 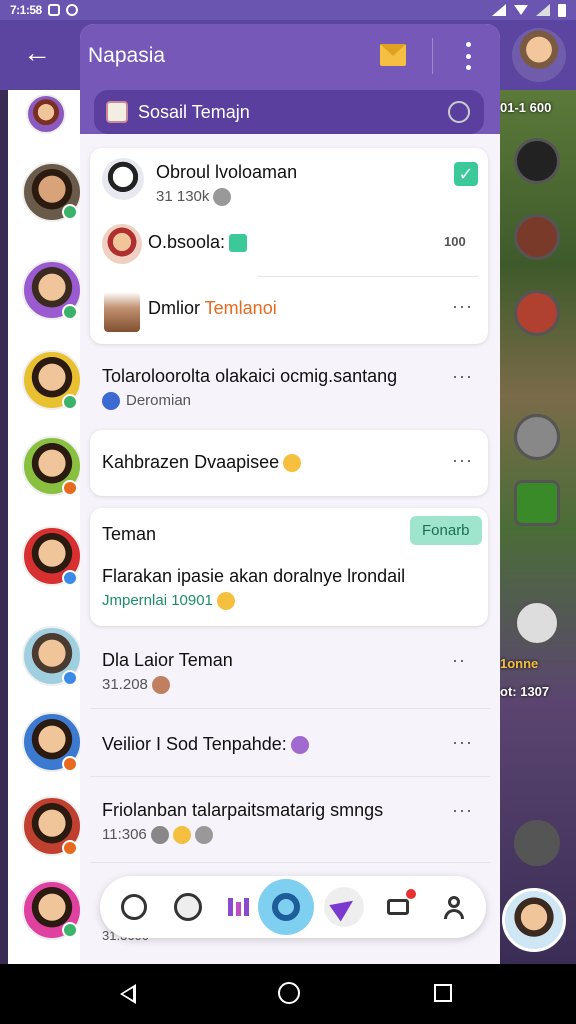 I want to click on circle-icon, so click(x=134, y=907).